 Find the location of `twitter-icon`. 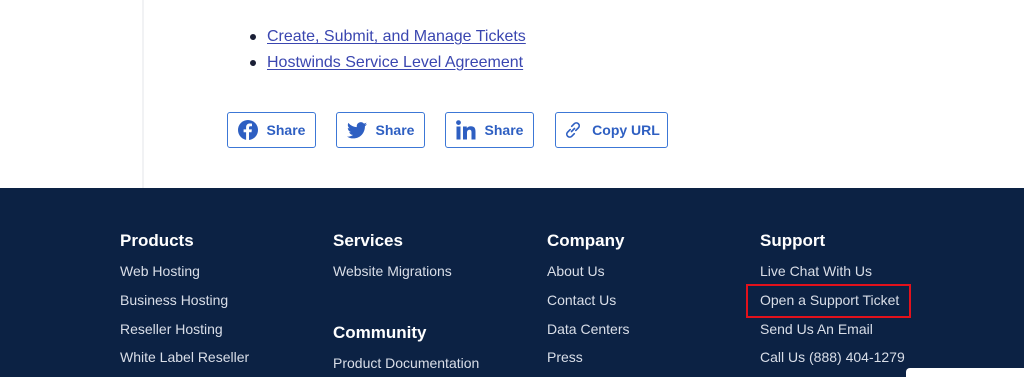

twitter-icon is located at coordinates (356, 130).